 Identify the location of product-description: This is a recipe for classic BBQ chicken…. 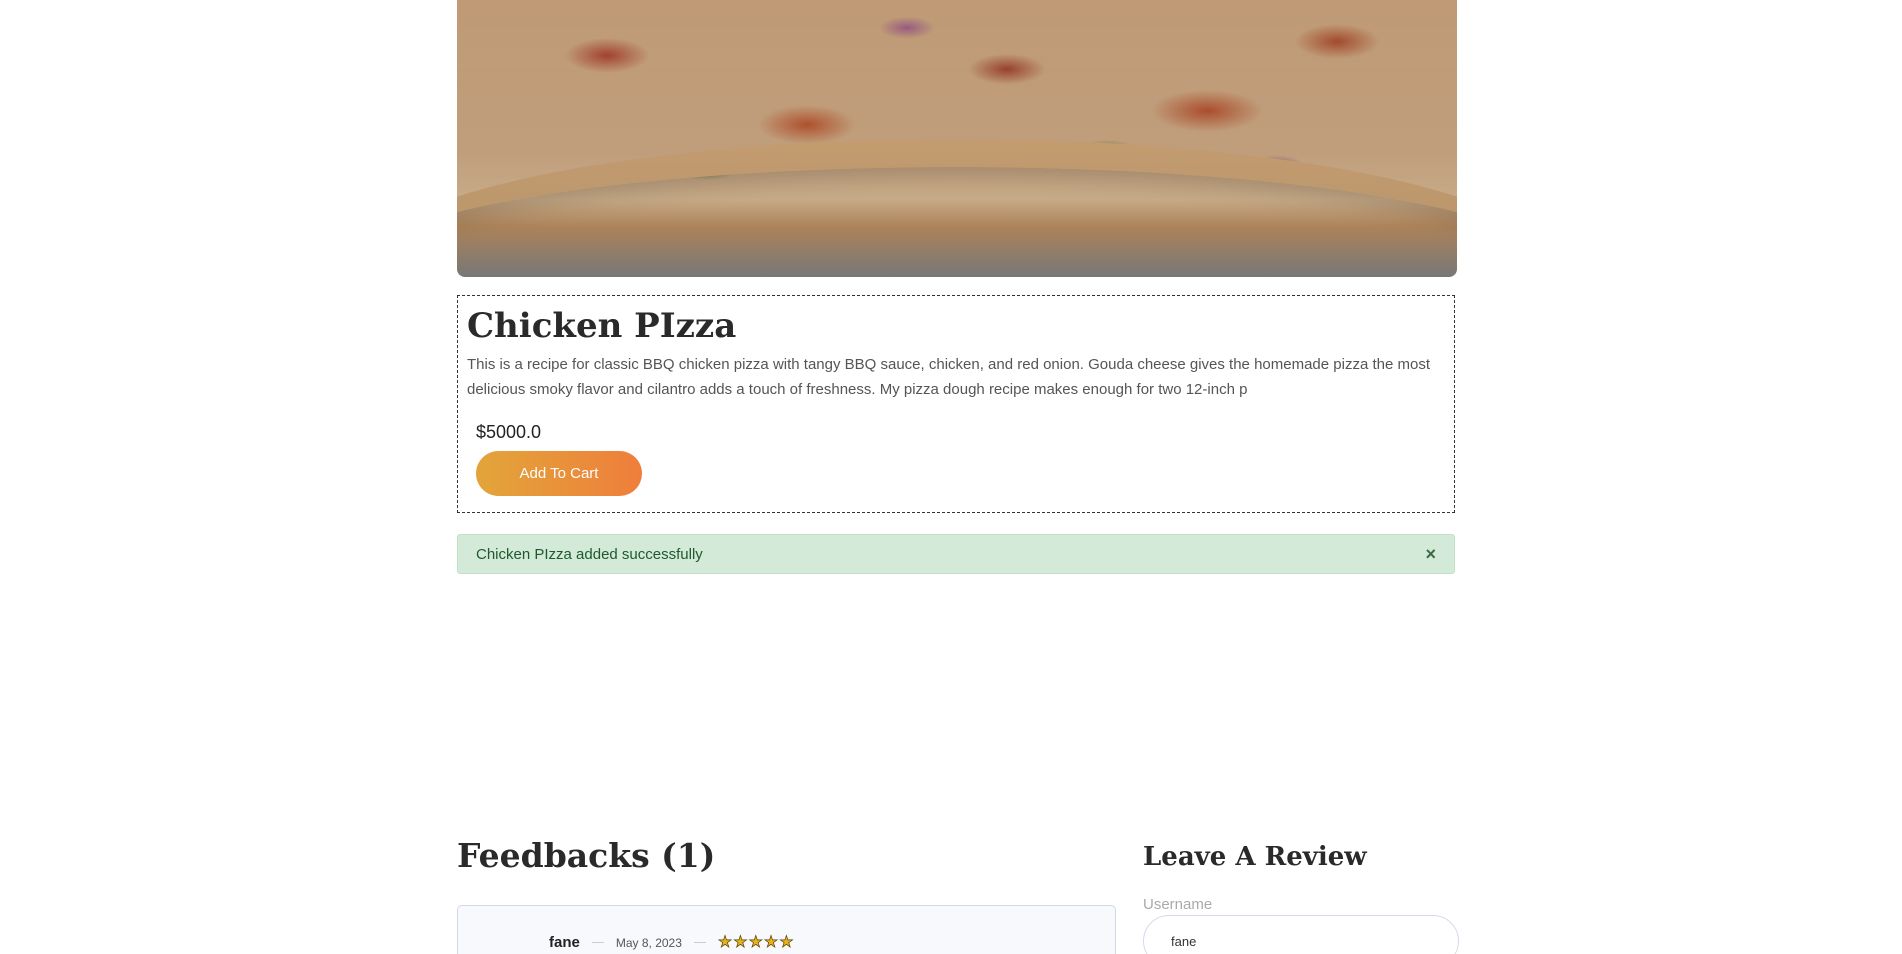
(948, 377).